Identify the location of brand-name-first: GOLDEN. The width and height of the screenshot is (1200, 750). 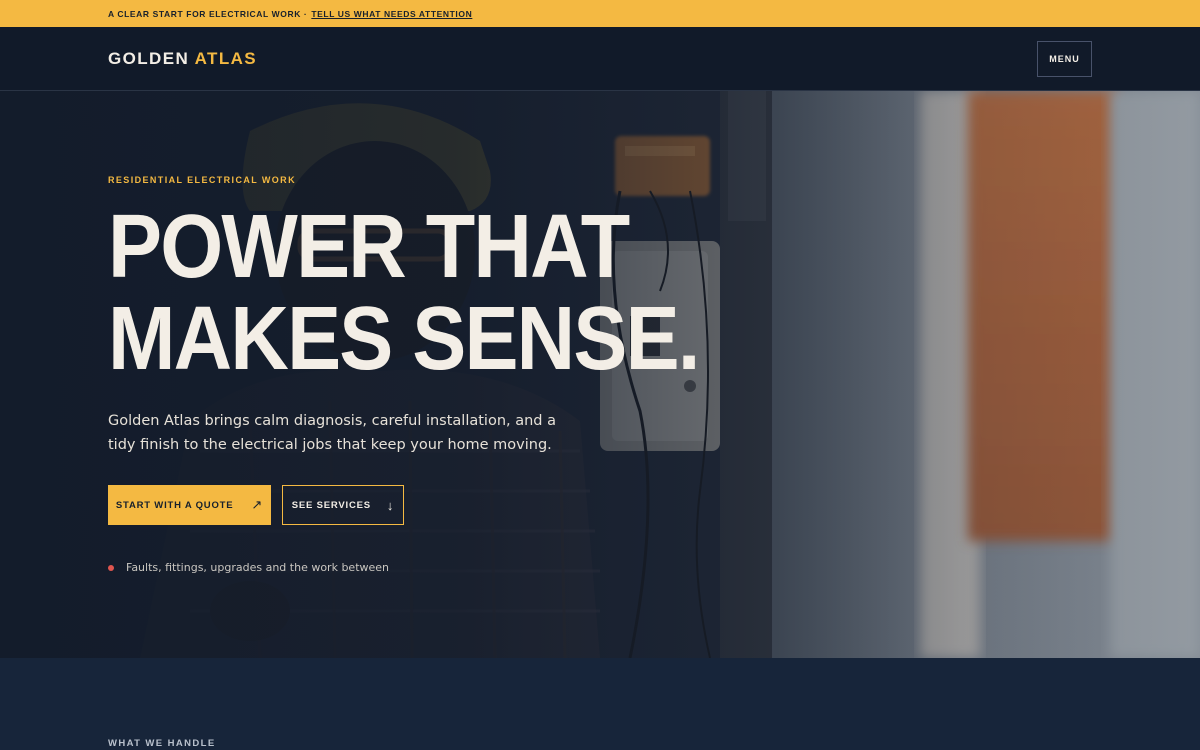
(149, 58).